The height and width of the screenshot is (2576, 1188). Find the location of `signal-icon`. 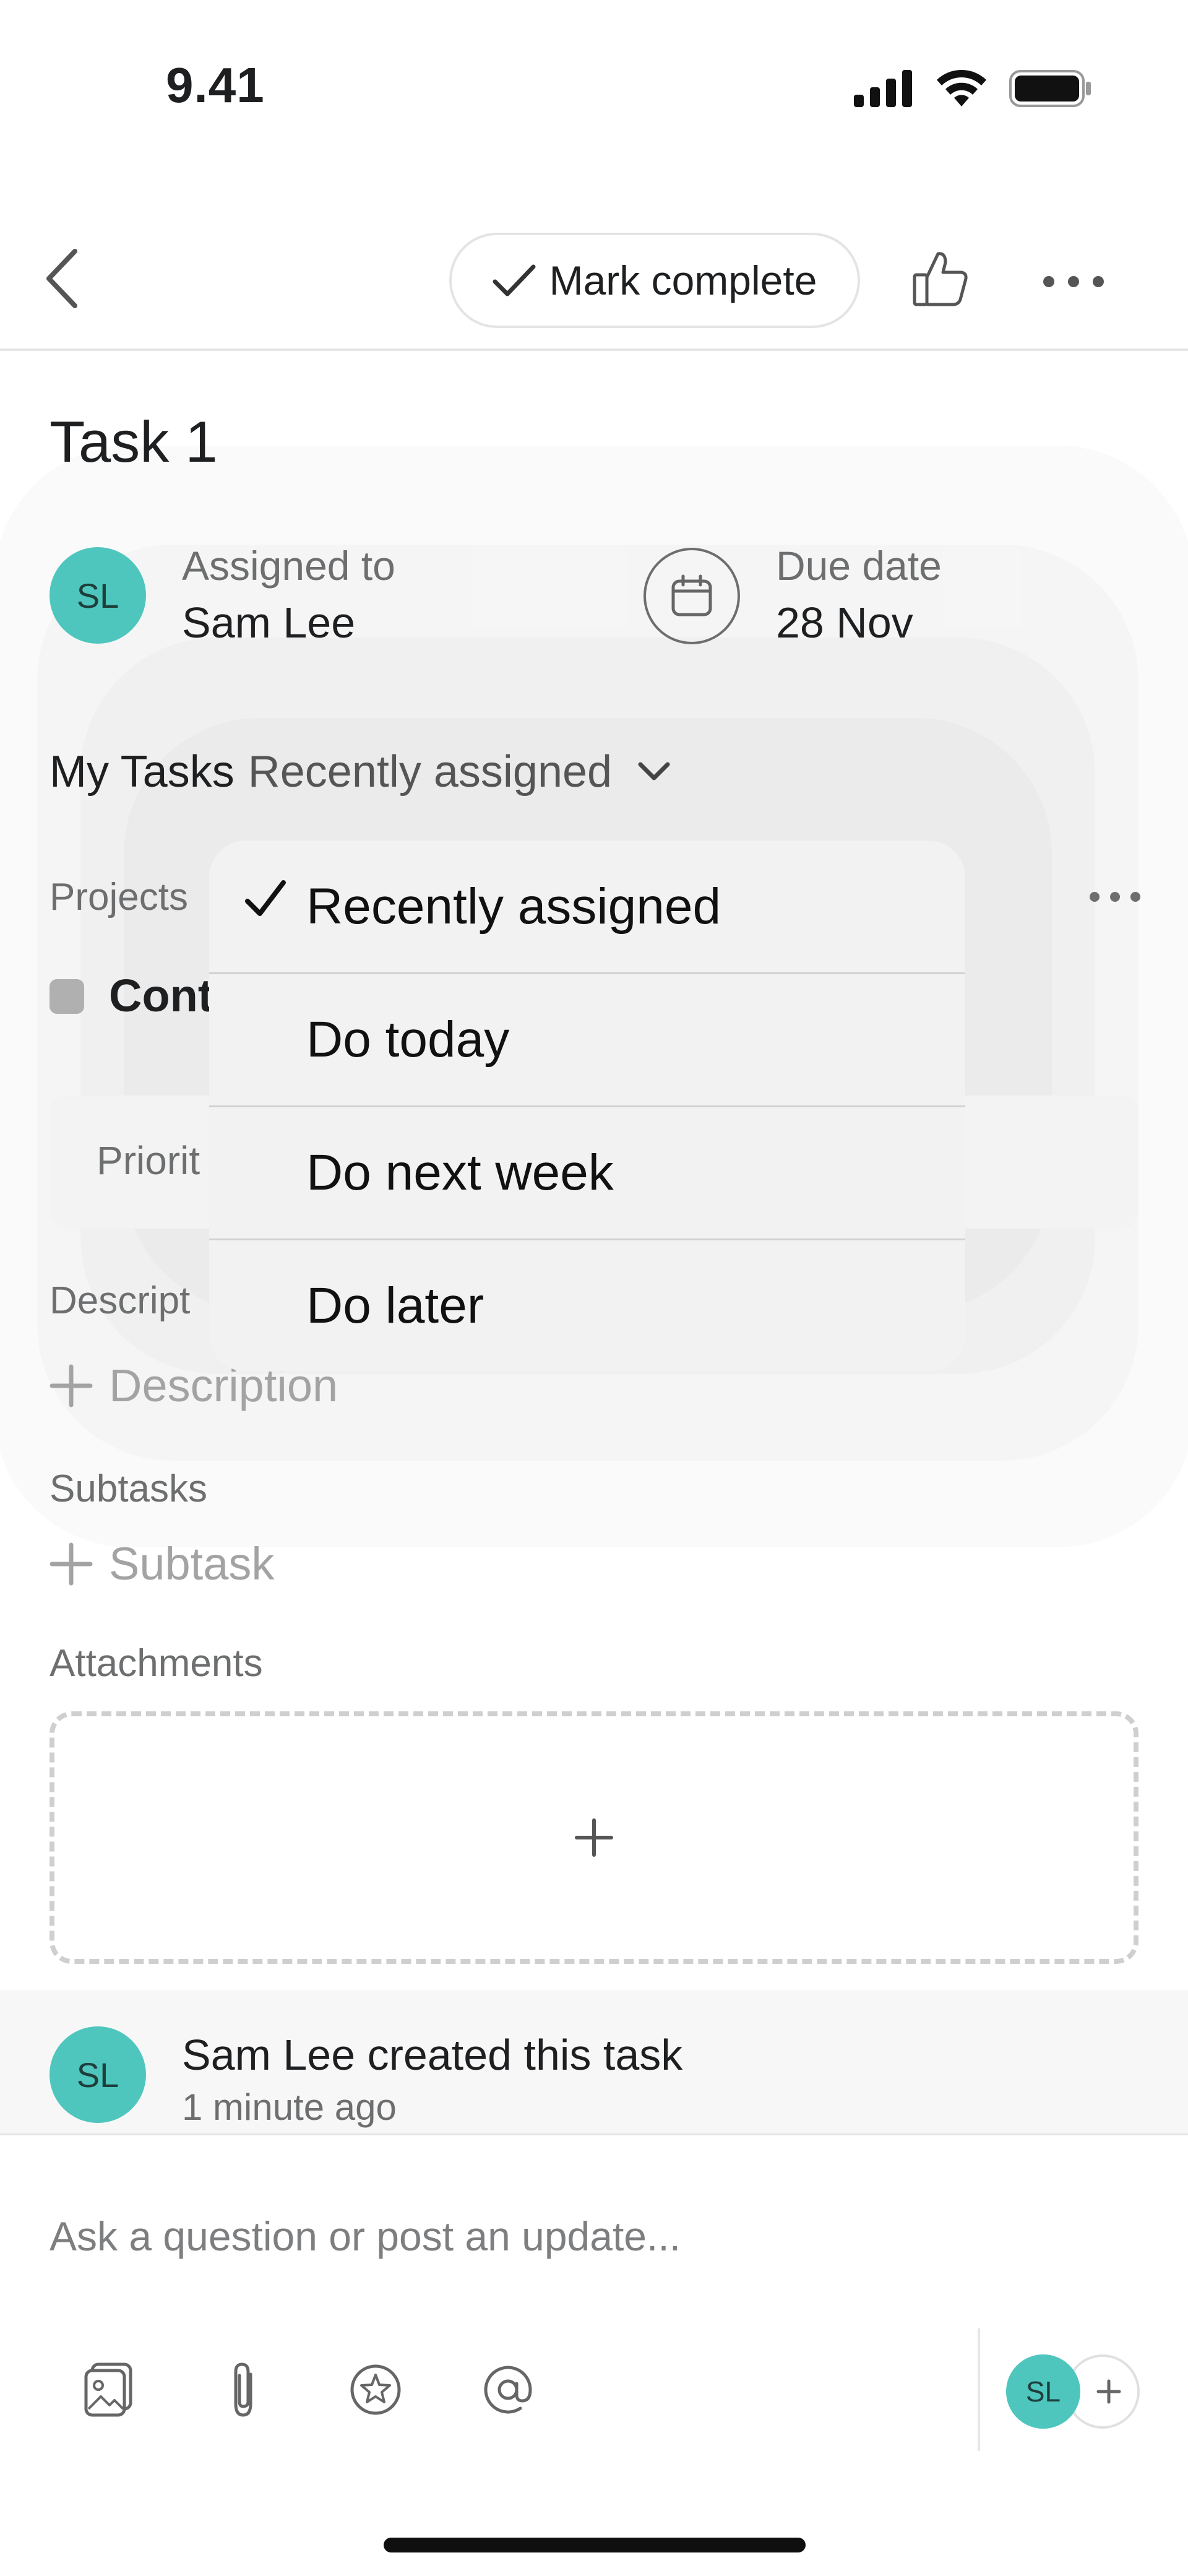

signal-icon is located at coordinates (883, 88).